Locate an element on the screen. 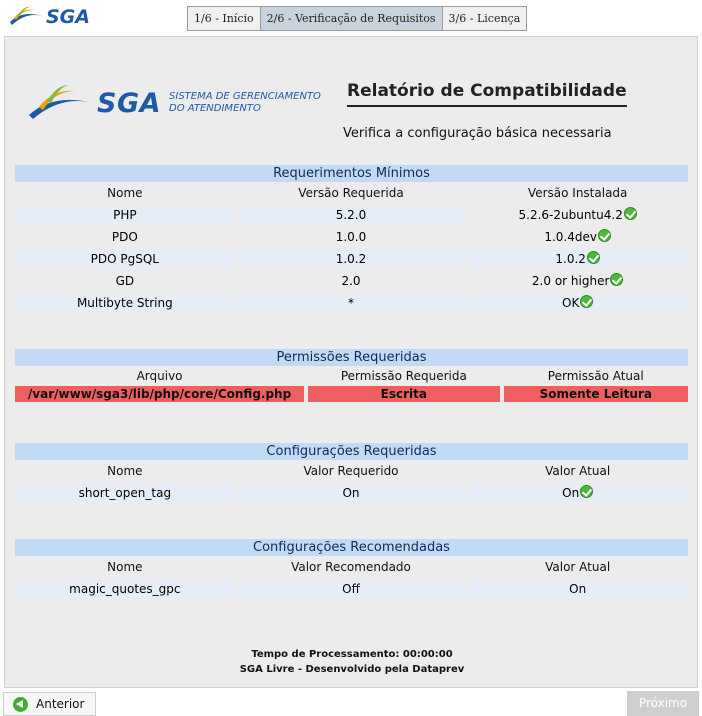  previous-button: Anterior is located at coordinates (49, 704).